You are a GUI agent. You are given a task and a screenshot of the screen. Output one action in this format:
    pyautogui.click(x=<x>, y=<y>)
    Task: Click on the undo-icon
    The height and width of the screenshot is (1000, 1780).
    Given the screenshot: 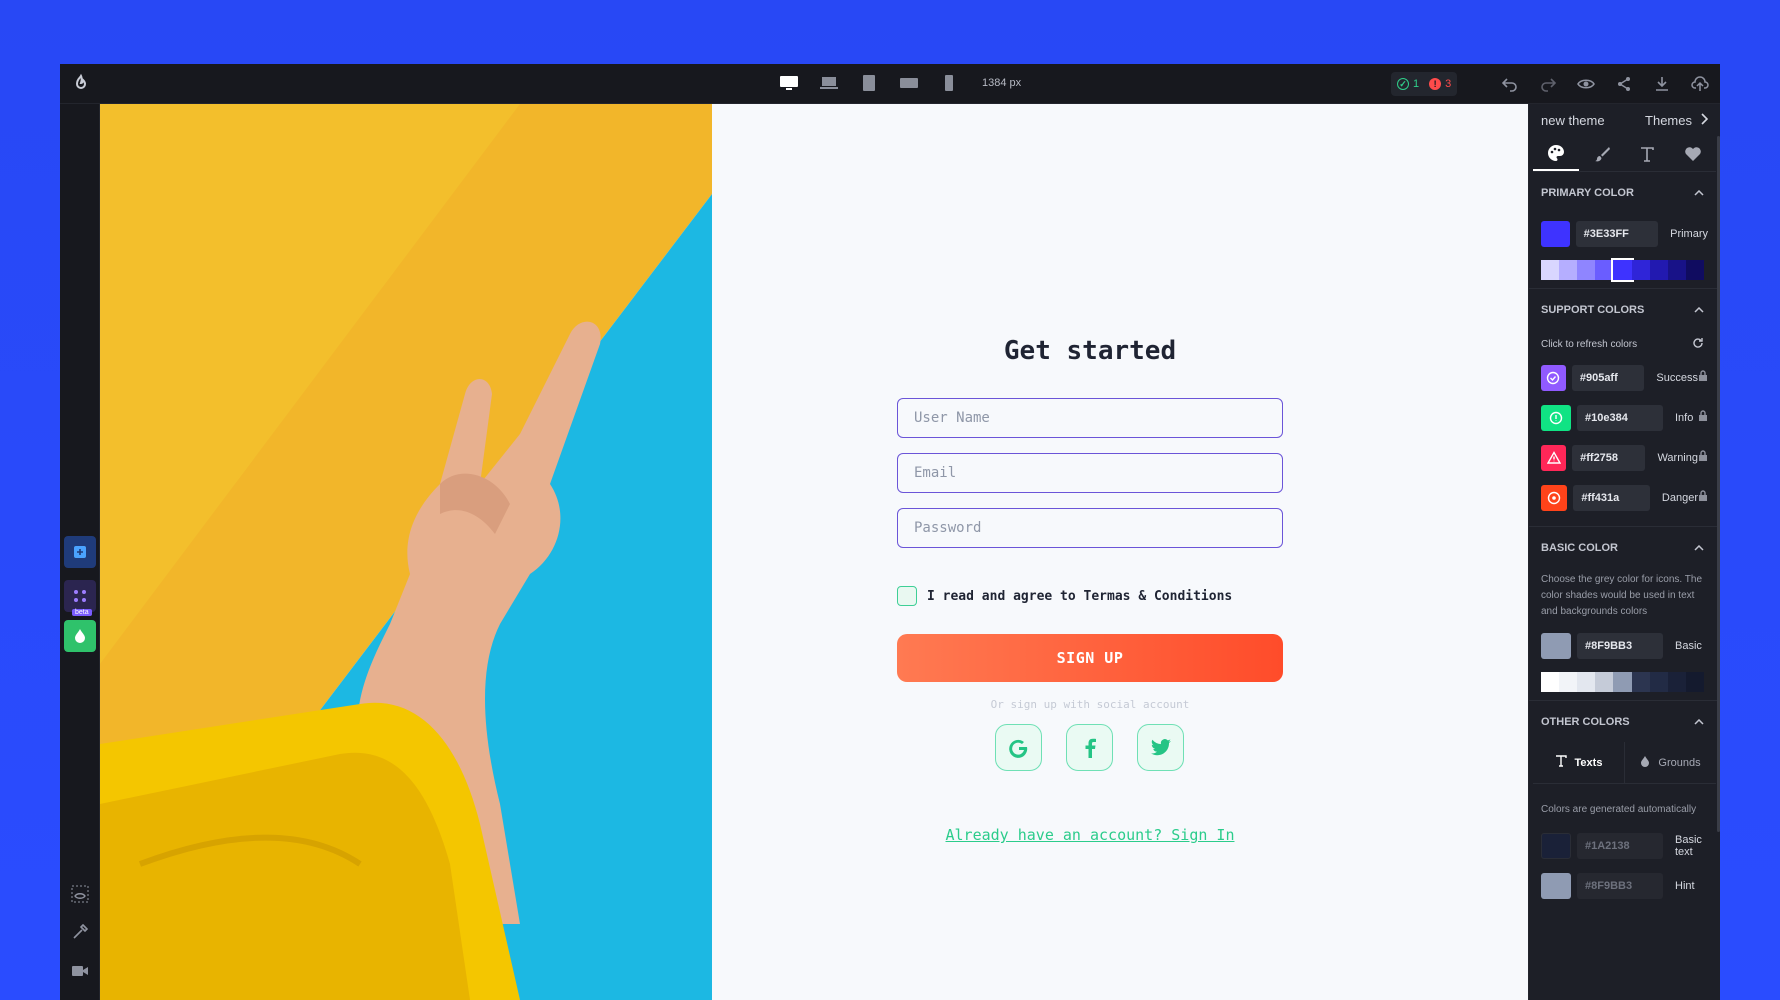 What is the action you would take?
    pyautogui.click(x=1510, y=84)
    